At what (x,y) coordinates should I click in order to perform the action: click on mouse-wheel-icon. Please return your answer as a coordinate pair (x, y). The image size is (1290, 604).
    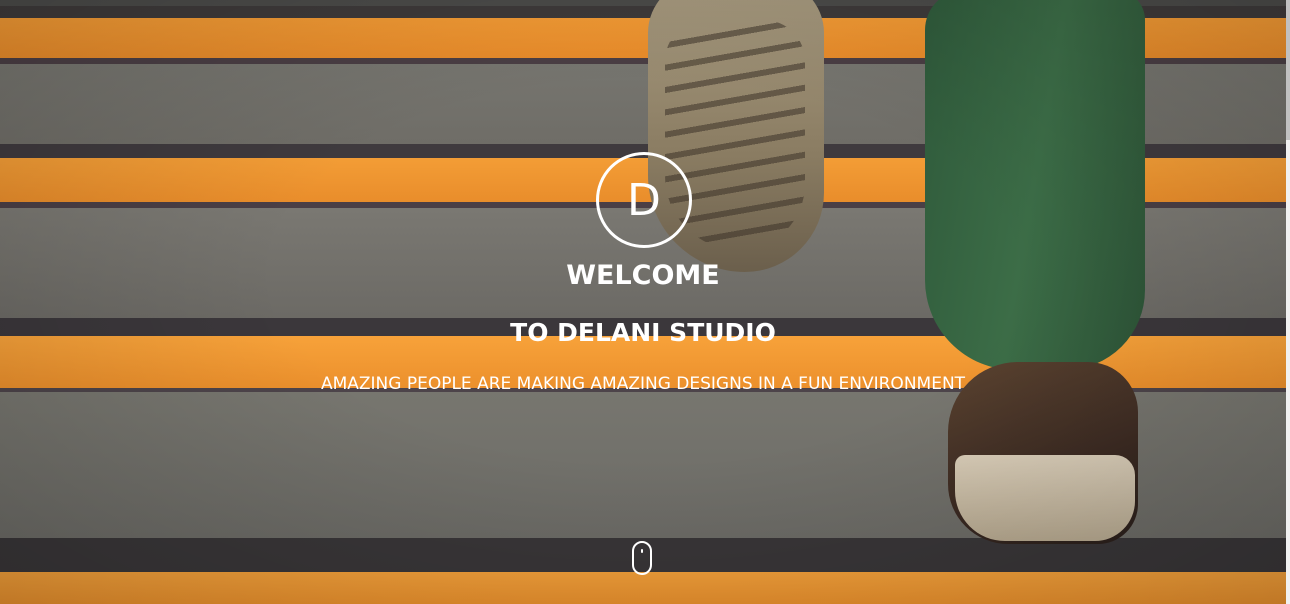
    Looking at the image, I should click on (642, 551).